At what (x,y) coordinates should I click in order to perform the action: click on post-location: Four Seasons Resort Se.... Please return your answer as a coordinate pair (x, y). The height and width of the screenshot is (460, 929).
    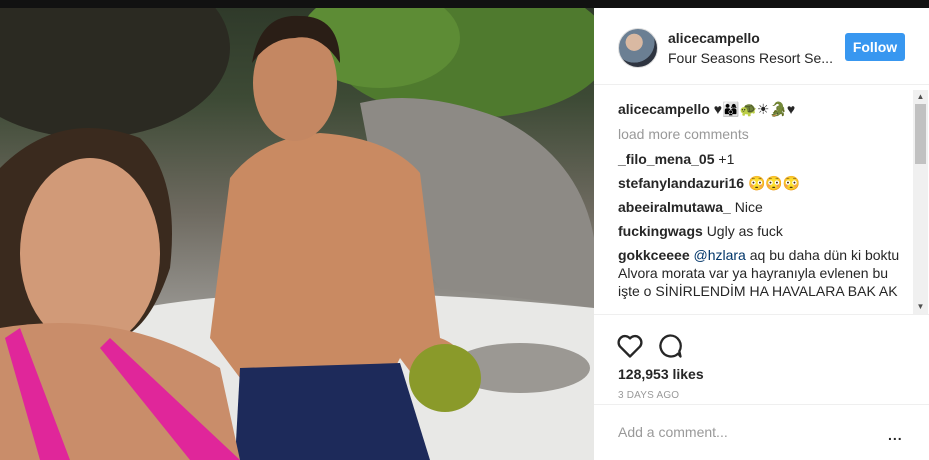
    Looking at the image, I should click on (750, 58).